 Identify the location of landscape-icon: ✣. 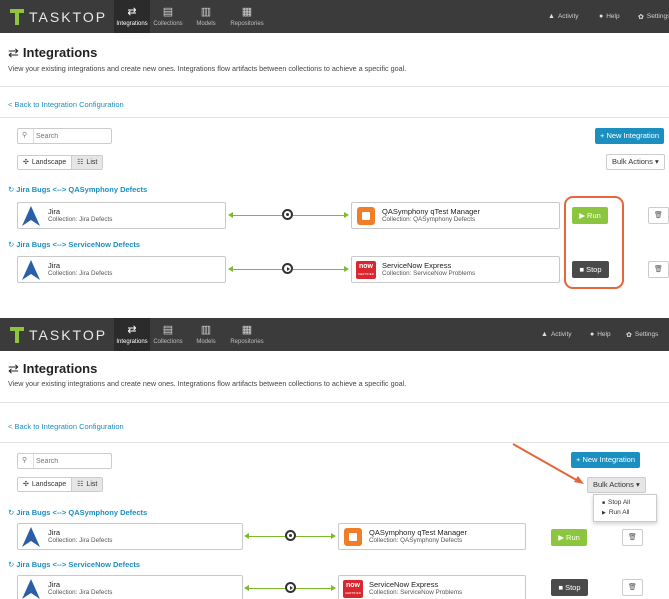
(26, 162).